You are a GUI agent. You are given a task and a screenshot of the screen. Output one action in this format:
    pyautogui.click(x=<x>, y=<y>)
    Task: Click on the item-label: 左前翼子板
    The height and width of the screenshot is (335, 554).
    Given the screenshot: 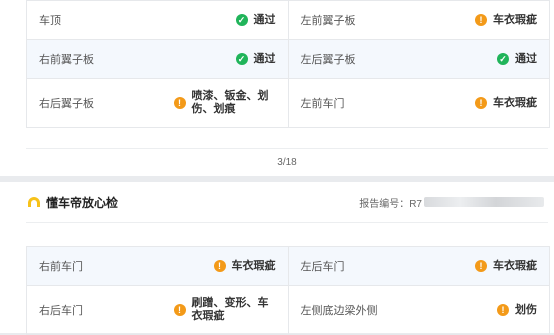 What is the action you would take?
    pyautogui.click(x=328, y=21)
    